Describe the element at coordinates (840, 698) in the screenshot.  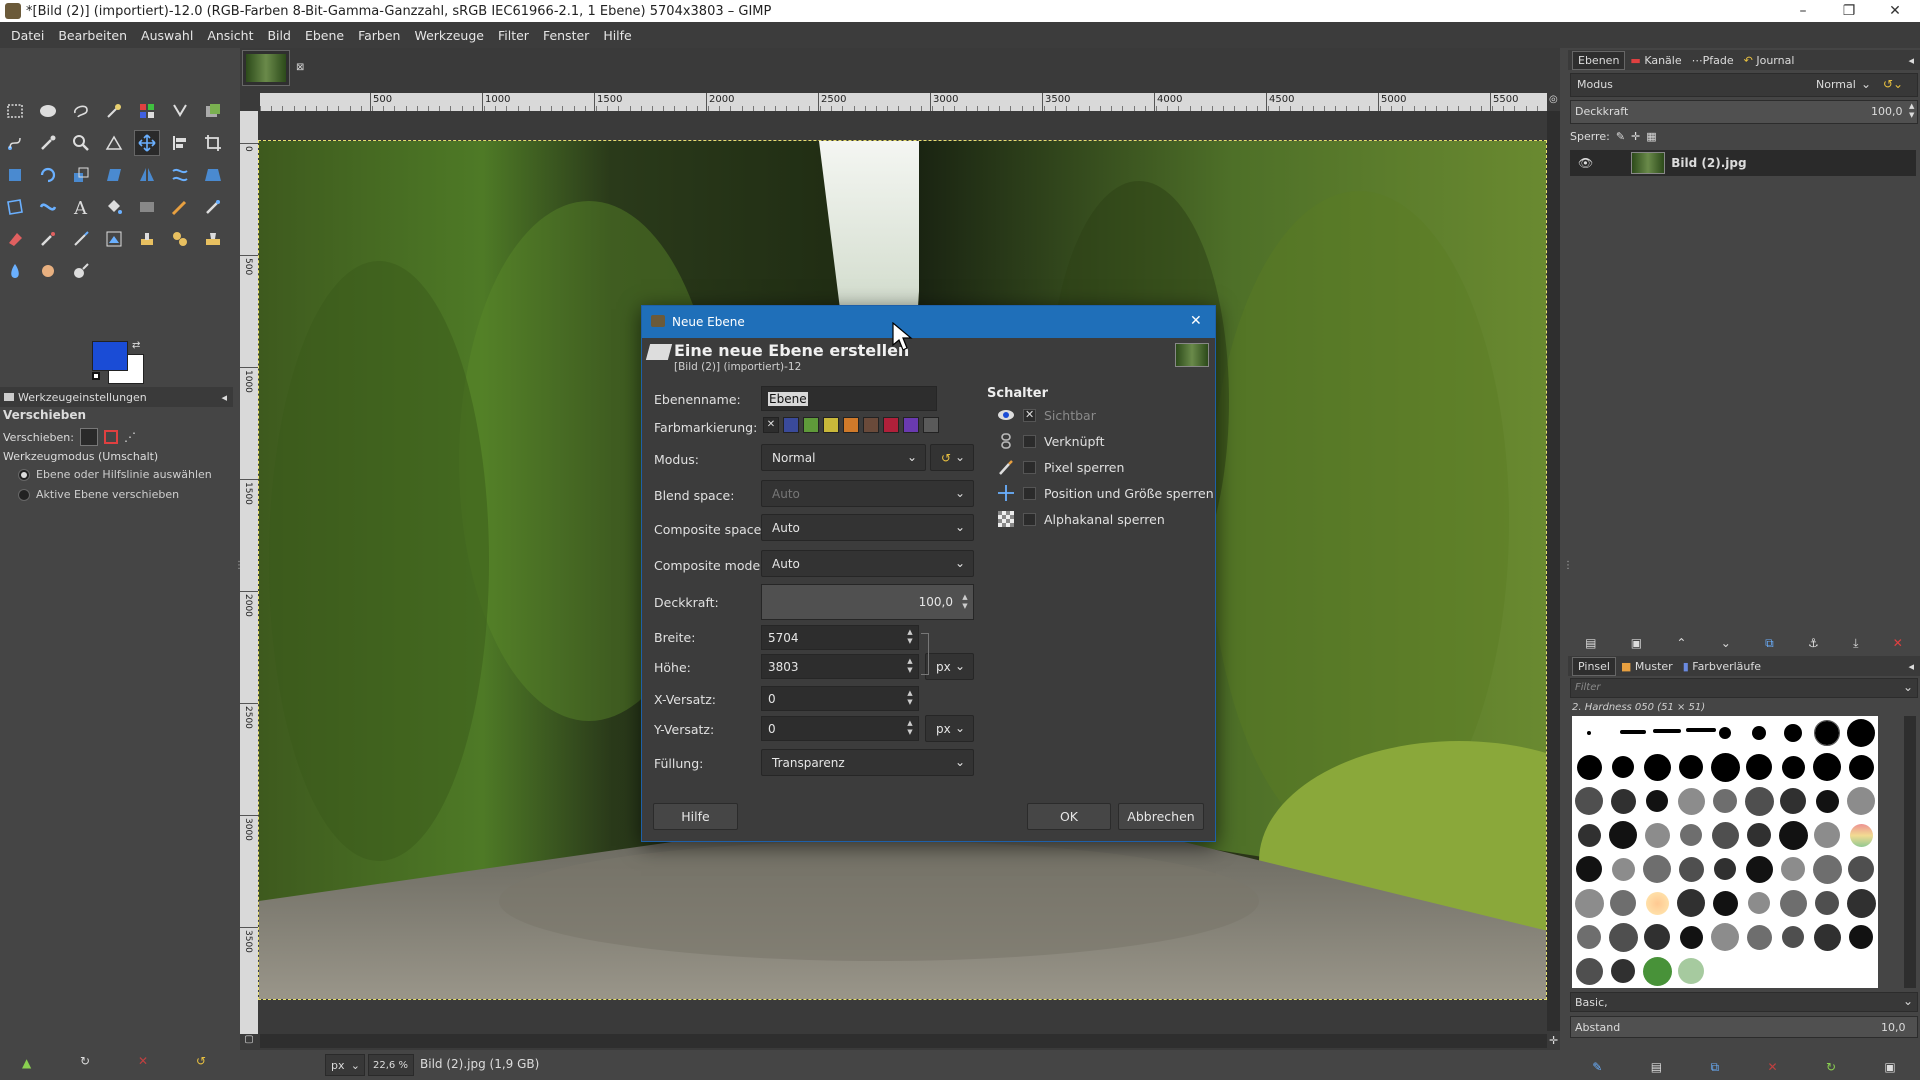
I see `offset-x-input: 0 ▲ ▼` at that location.